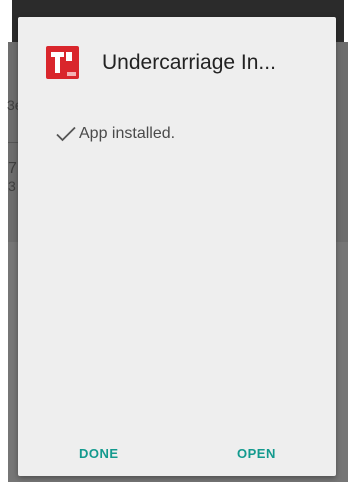  I want to click on check-icon, so click(66, 134).